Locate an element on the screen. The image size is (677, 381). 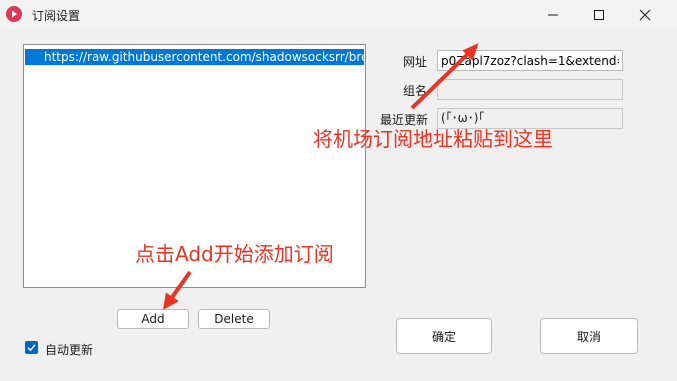
add-hint-annotation: 点击Add开始添加订阅 is located at coordinates (234, 254).